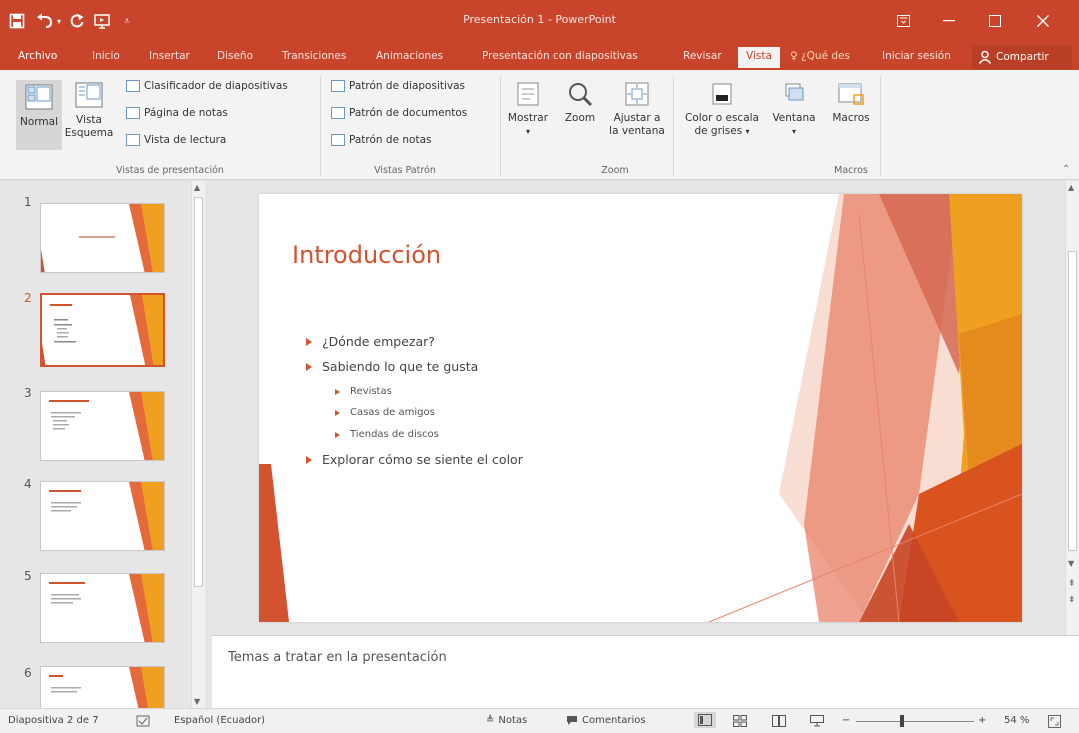 The width and height of the screenshot is (1079, 733). What do you see at coordinates (409, 56) in the screenshot?
I see `tab-animaciones: Animaciones` at bounding box center [409, 56].